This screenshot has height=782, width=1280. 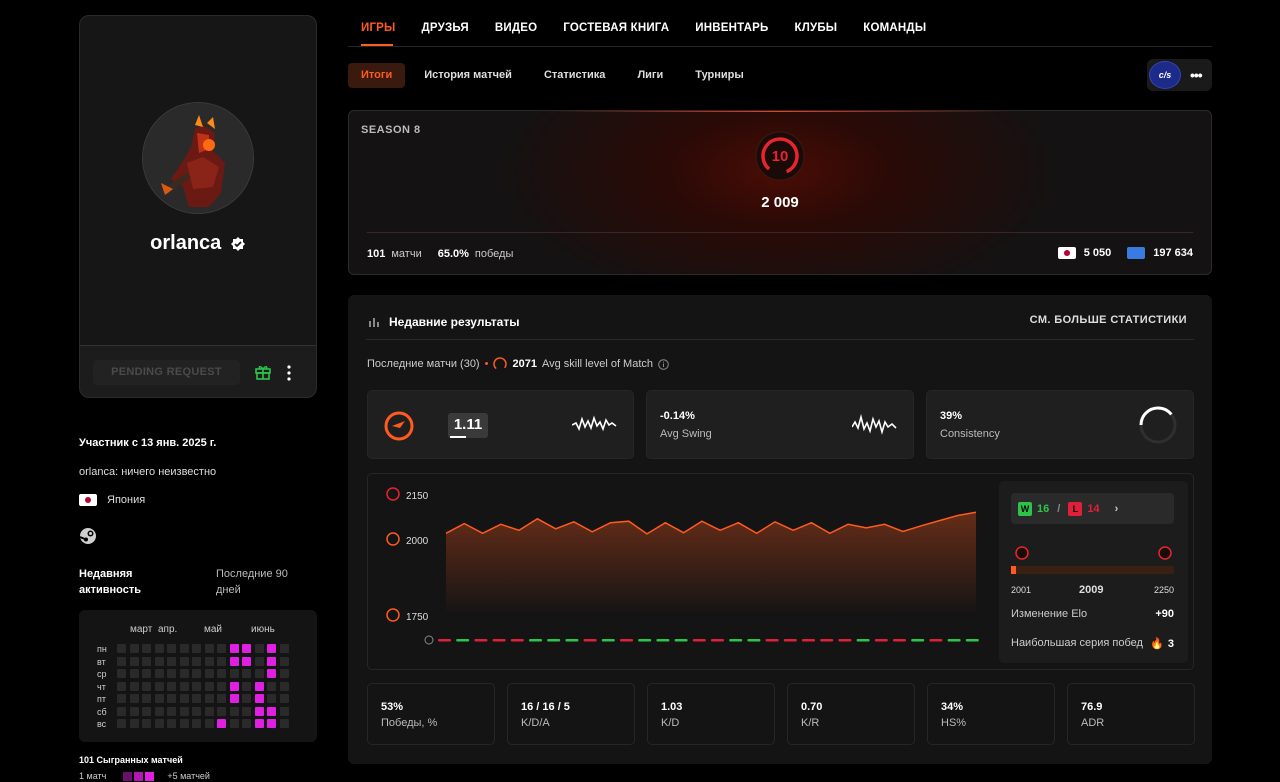 What do you see at coordinates (1060, 424) in the screenshot?
I see `consistency-card: 39% Consistency` at bounding box center [1060, 424].